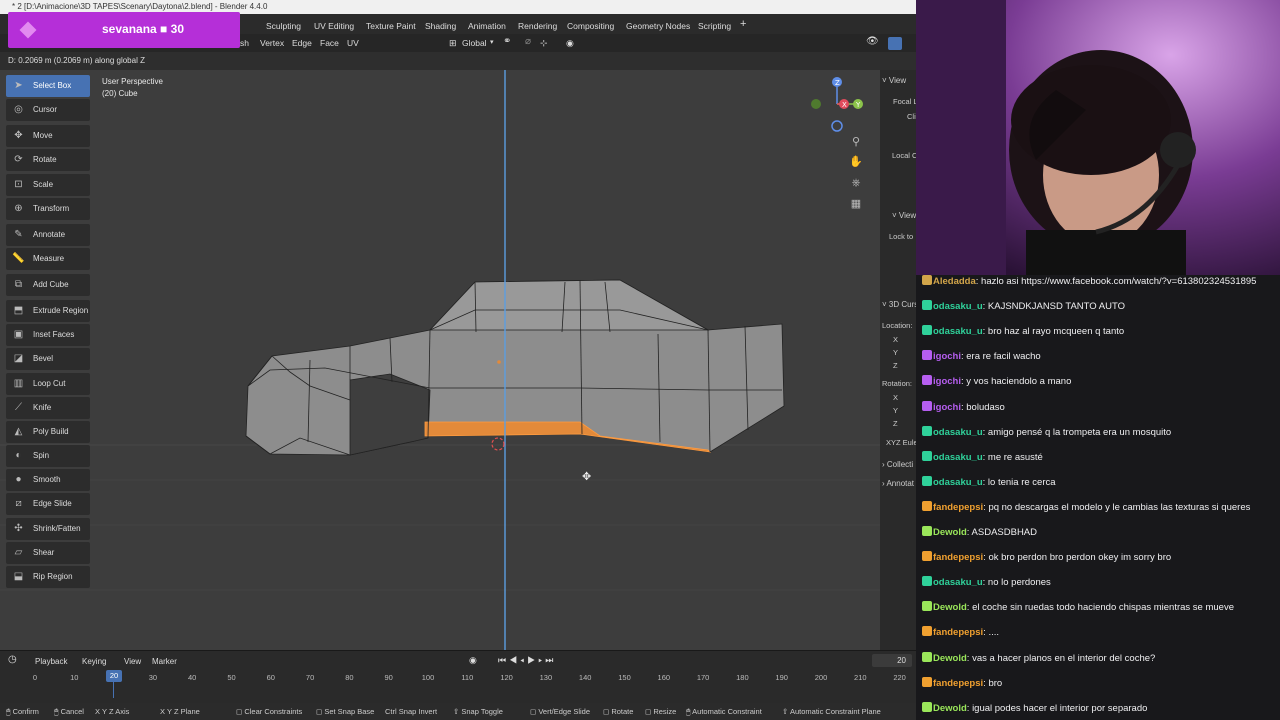 The height and width of the screenshot is (720, 1280). What do you see at coordinates (895, 423) in the screenshot?
I see `cursor-rot-z: Z` at bounding box center [895, 423].